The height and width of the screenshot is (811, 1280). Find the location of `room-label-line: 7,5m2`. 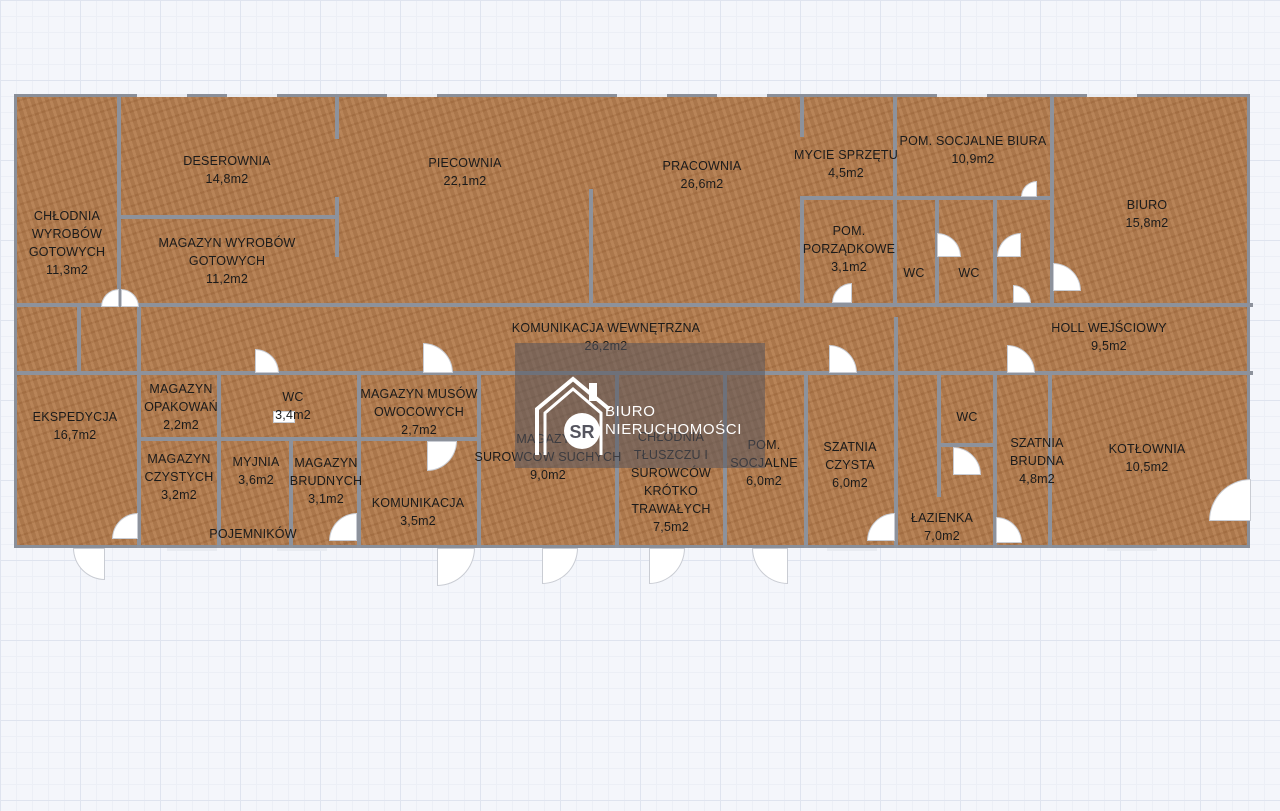

room-label-line: 7,5m2 is located at coordinates (671, 527).